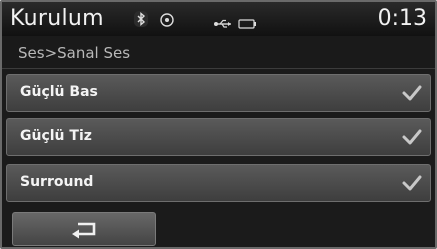 The height and width of the screenshot is (249, 437). I want to click on status-bar: Kurulum 0:13, so click(218, 19).